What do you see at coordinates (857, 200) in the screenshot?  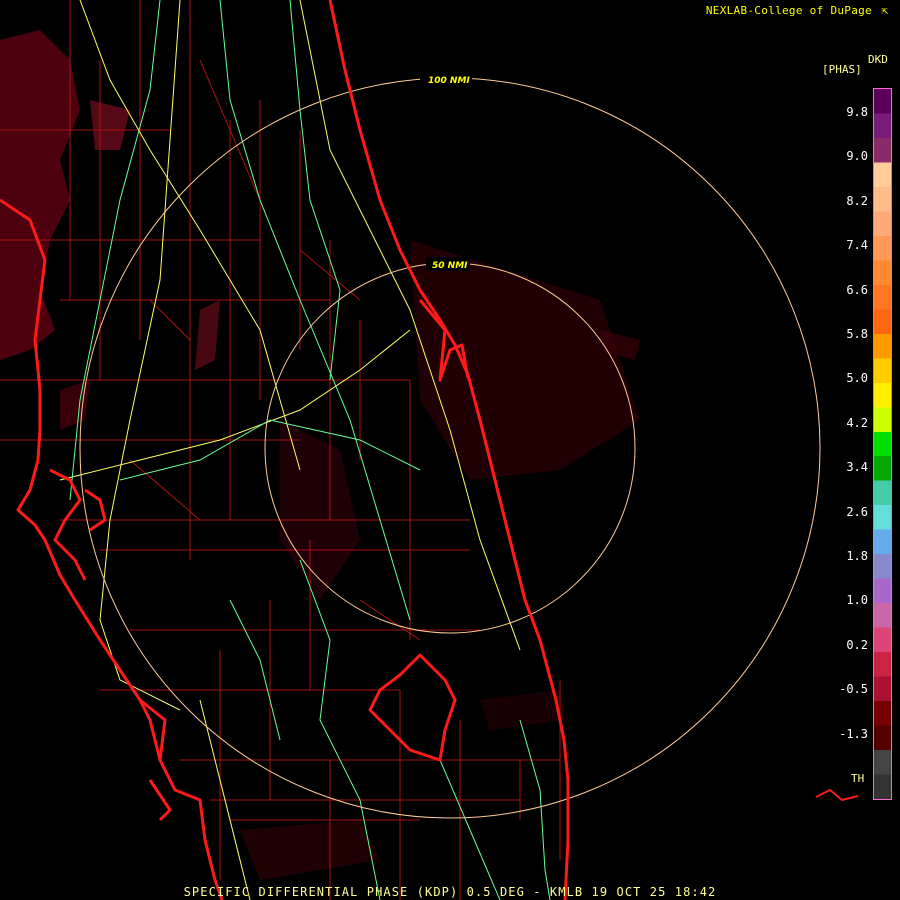 I see `colorbar-tick: 8.2` at bounding box center [857, 200].